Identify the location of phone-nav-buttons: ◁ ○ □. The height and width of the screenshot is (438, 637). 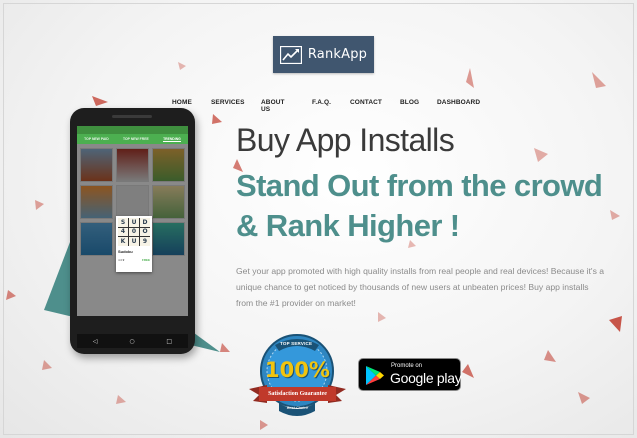
(132, 334).